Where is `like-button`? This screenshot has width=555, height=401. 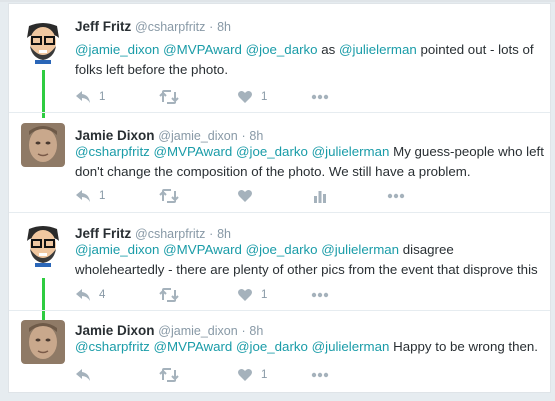
like-button is located at coordinates (249, 196).